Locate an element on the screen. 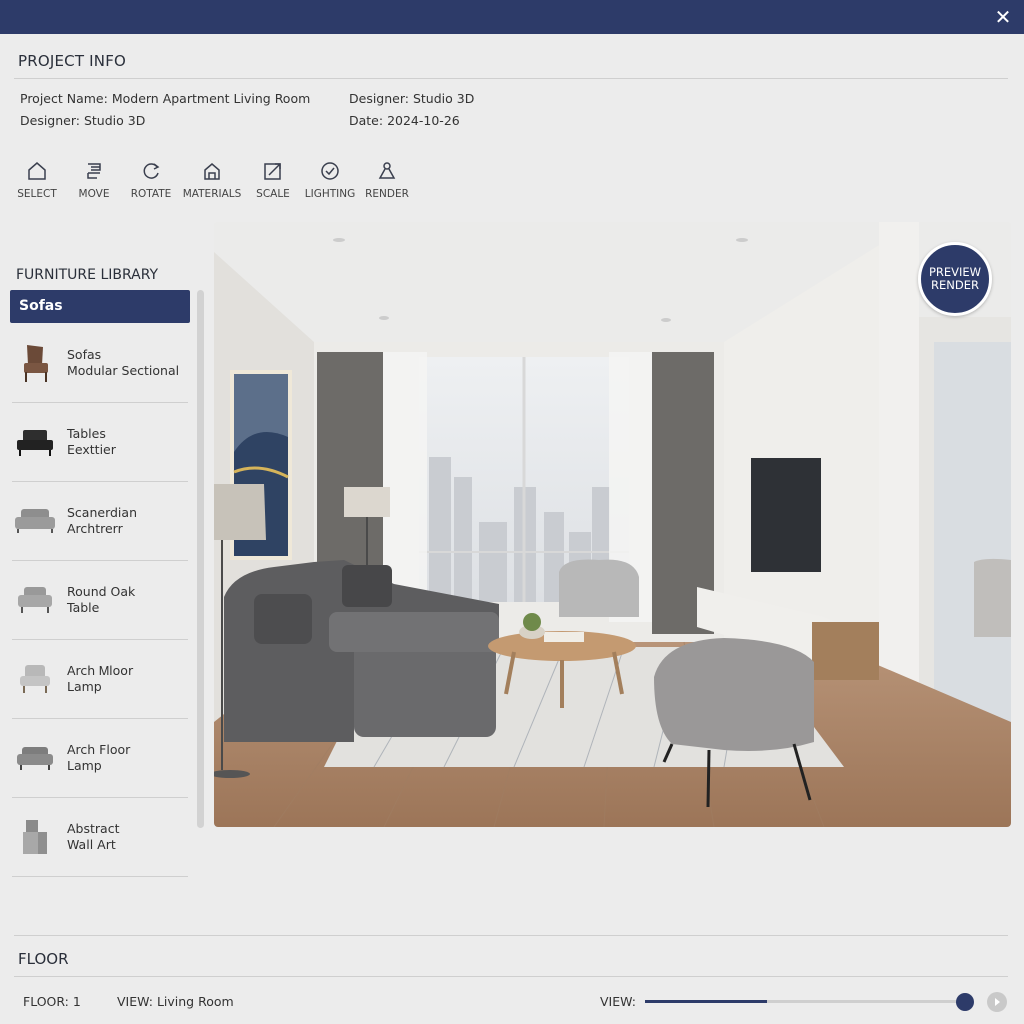 The image size is (1024, 1024). list-item: Sofas Modular Sectional is located at coordinates (100, 363).